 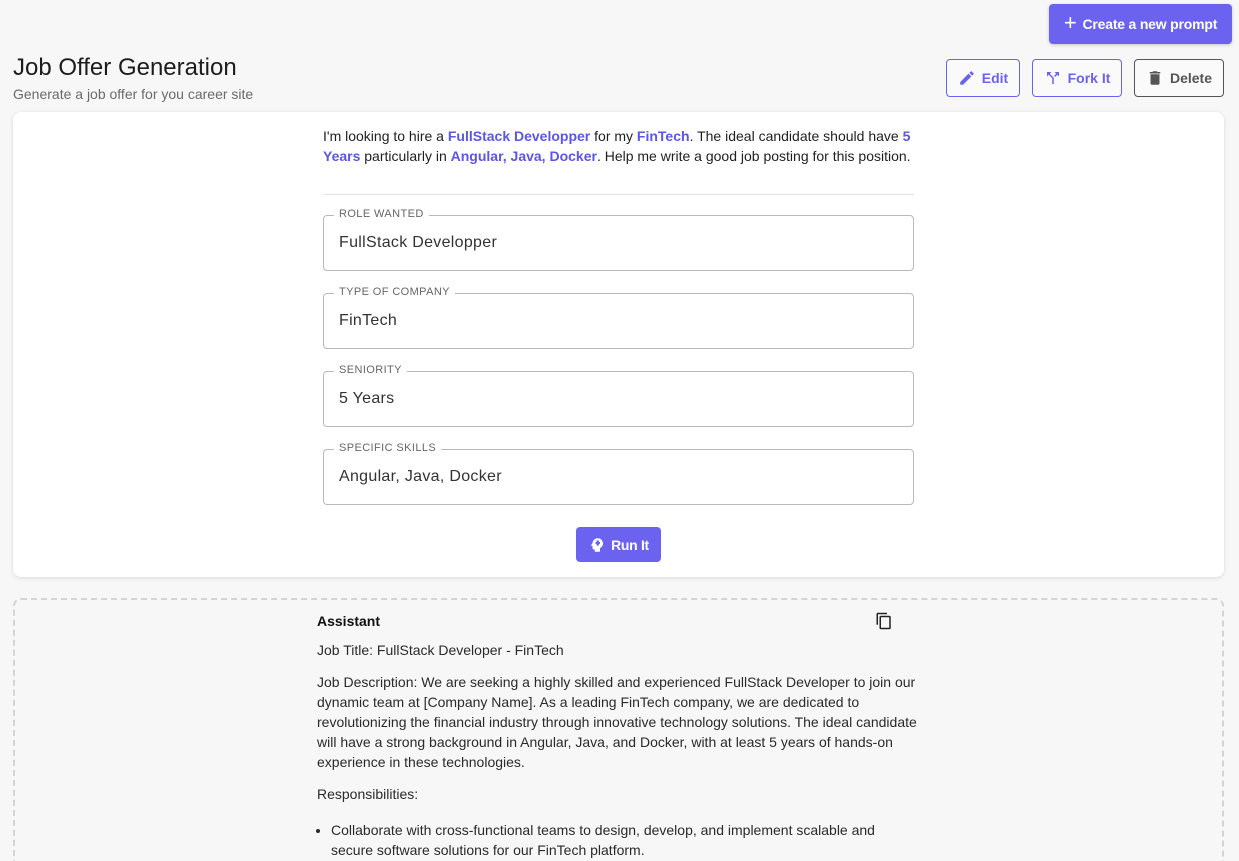 What do you see at coordinates (388, 448) in the screenshot?
I see `specific-skills-label: SPECIFIC SKILLS` at bounding box center [388, 448].